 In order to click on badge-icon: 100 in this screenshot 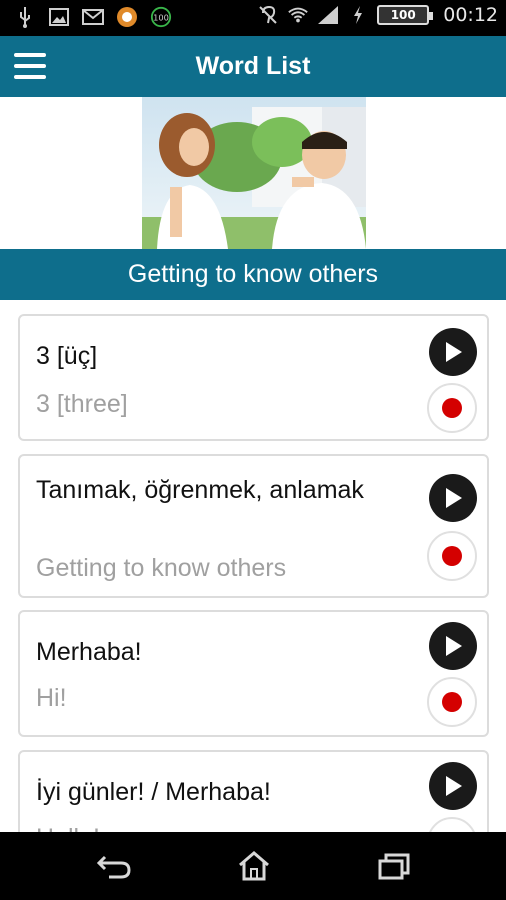, I will do `click(161, 17)`.